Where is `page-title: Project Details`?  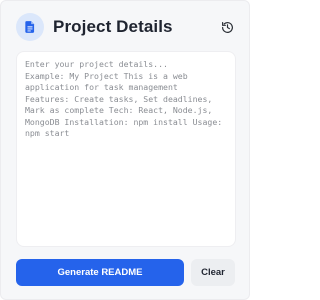 page-title: Project Details is located at coordinates (113, 26).